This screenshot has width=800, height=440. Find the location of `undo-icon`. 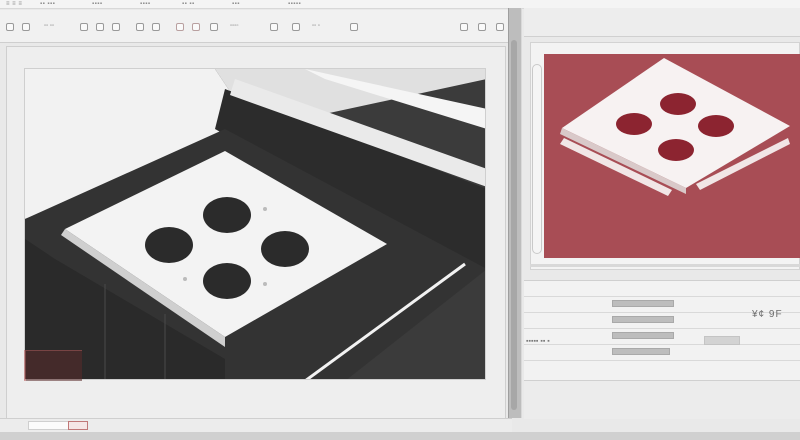

undo-icon is located at coordinates (100, 27).